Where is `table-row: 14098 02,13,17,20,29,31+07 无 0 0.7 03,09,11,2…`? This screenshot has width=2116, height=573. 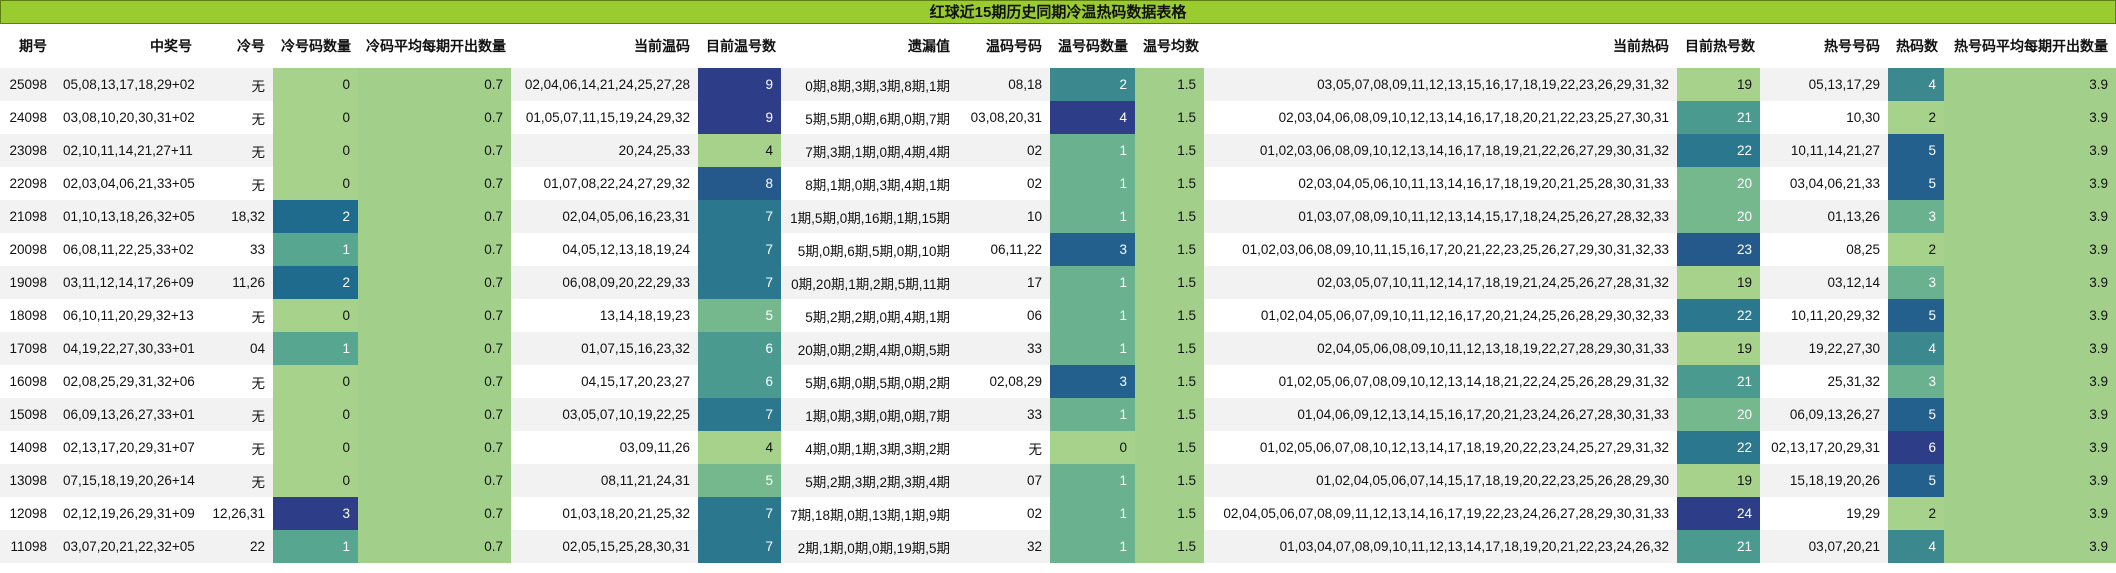 table-row: 14098 02,13,17,20,29,31+07 无 0 0.7 03,09,11,2… is located at coordinates (1058, 447).